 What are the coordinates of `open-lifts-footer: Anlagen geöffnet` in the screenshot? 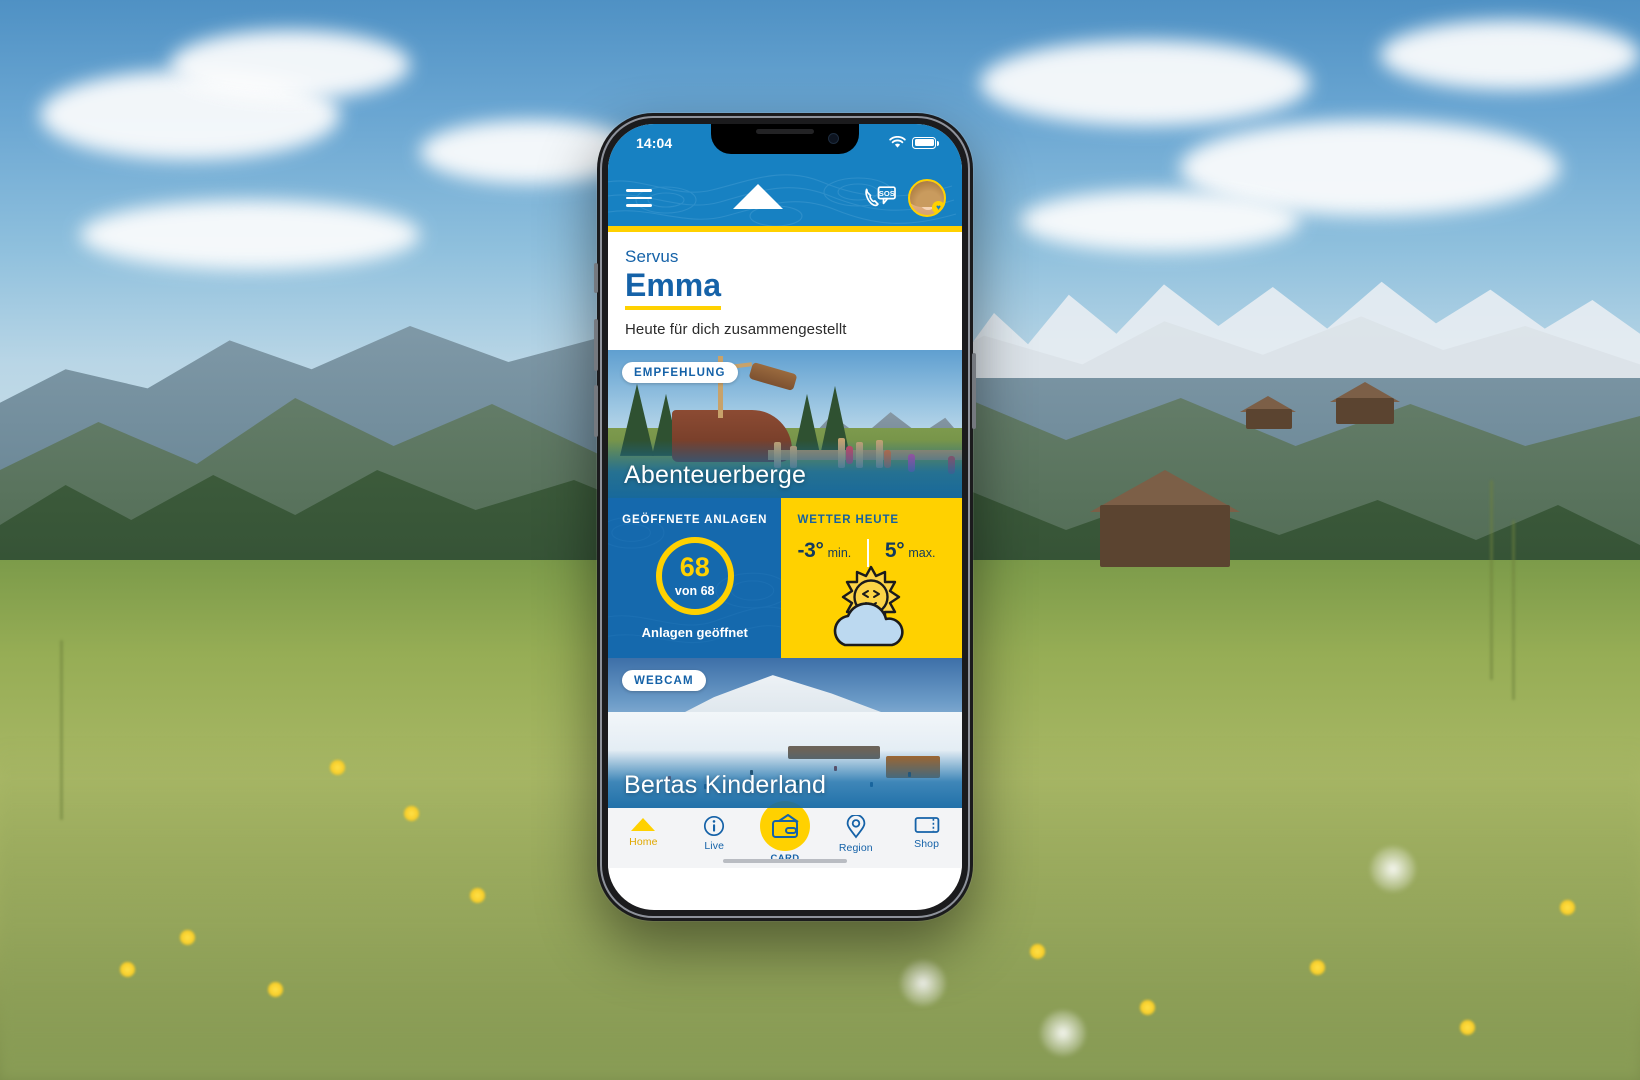 It's located at (694, 632).